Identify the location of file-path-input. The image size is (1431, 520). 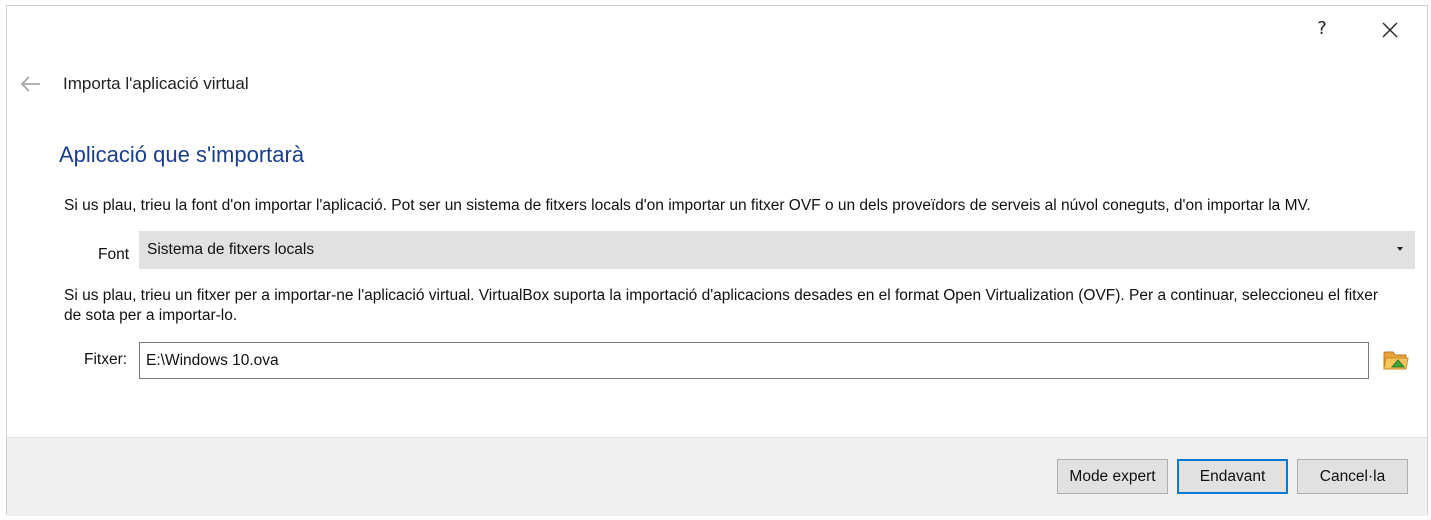
(754, 360).